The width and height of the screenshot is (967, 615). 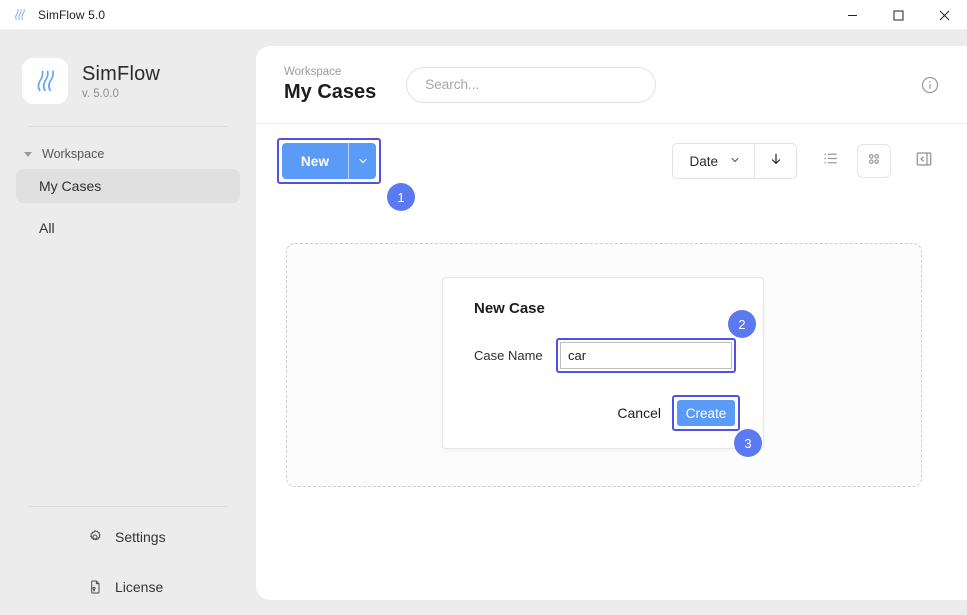 I want to click on sidebar-group-label: Workspace, so click(x=73, y=154).